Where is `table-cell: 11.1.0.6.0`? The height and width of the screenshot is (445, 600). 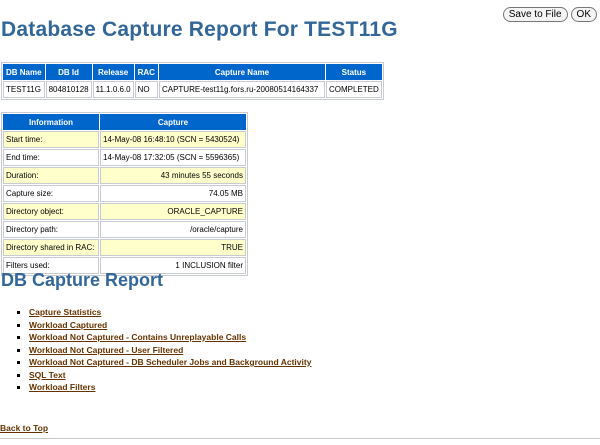
table-cell: 11.1.0.6.0 is located at coordinates (113, 89).